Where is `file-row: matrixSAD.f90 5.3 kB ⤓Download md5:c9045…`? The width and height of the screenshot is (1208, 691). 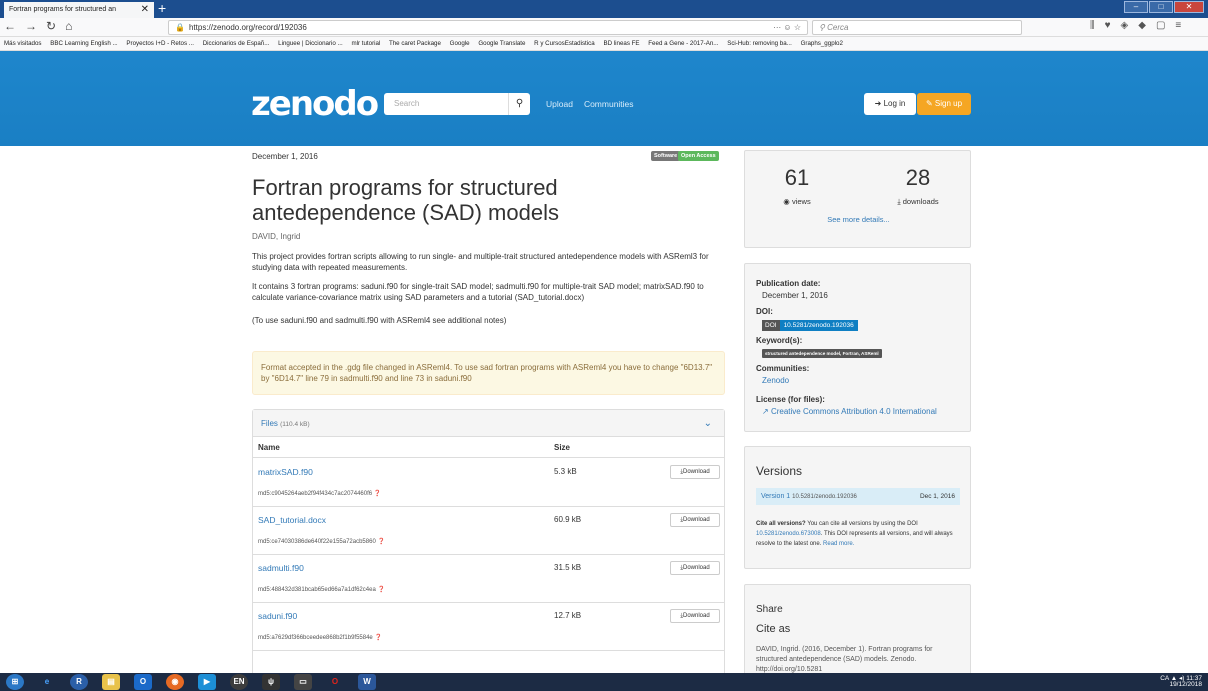 file-row: matrixSAD.f90 5.3 kB ⤓Download md5:c9045… is located at coordinates (488, 483).